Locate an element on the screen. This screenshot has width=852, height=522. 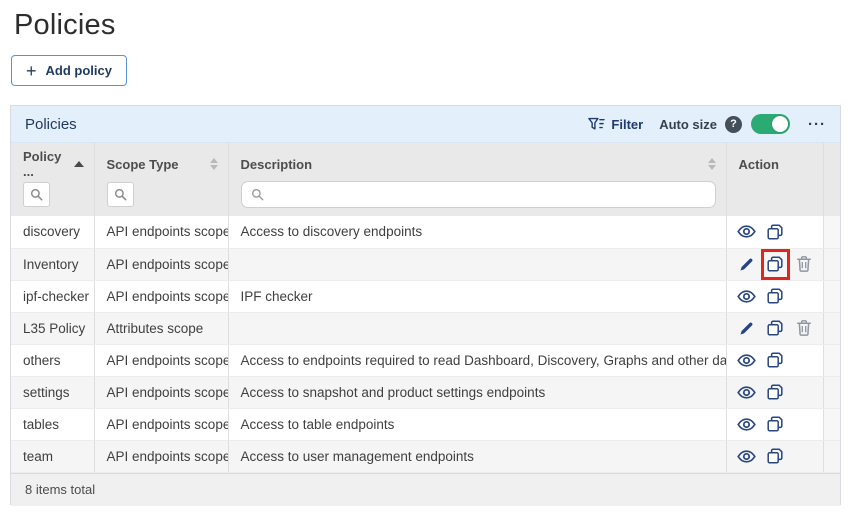
column-header-action: Action is located at coordinates (775, 161).